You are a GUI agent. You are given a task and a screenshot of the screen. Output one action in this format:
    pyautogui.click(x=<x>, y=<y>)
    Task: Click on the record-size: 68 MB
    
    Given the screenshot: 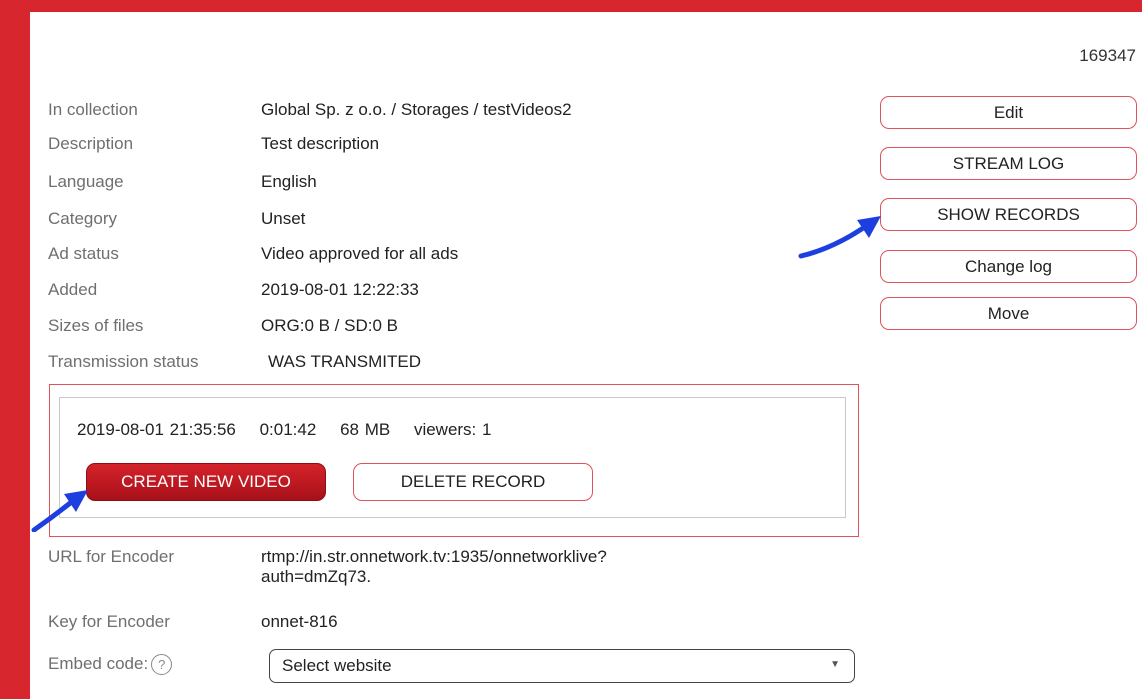 What is the action you would take?
    pyautogui.click(x=365, y=429)
    